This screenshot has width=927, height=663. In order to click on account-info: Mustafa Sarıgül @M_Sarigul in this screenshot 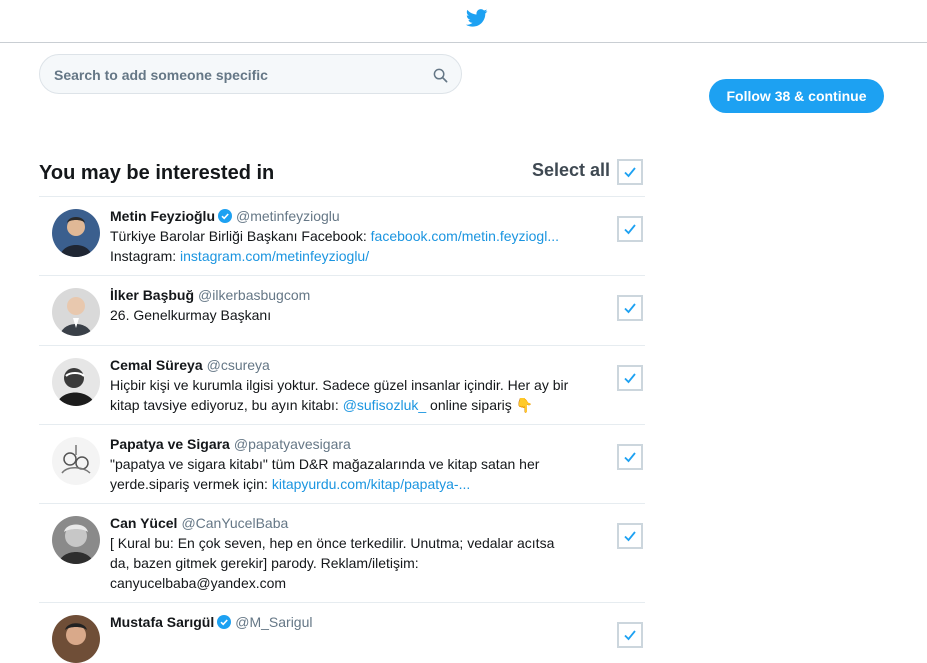, I will do `click(345, 622)`.